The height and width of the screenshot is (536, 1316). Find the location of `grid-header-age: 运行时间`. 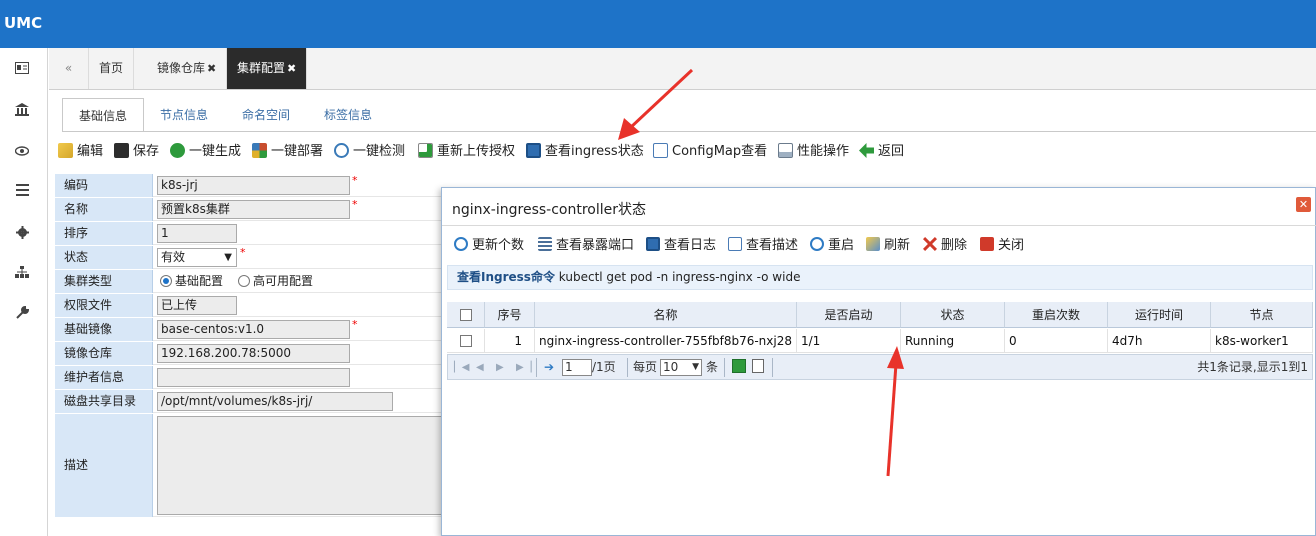

grid-header-age: 运行时间 is located at coordinates (1159, 315).